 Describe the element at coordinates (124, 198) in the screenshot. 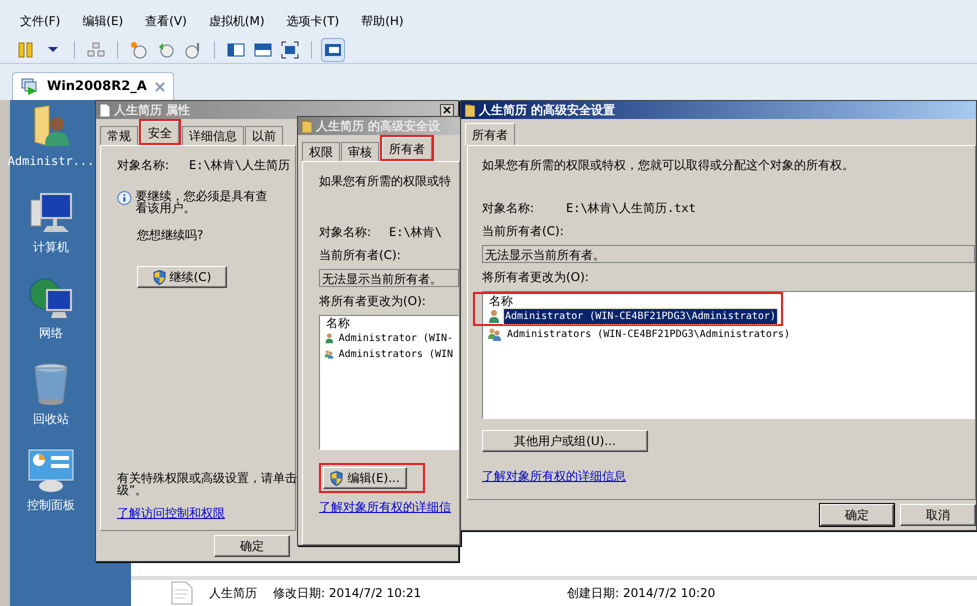

I see `info-icon` at that location.